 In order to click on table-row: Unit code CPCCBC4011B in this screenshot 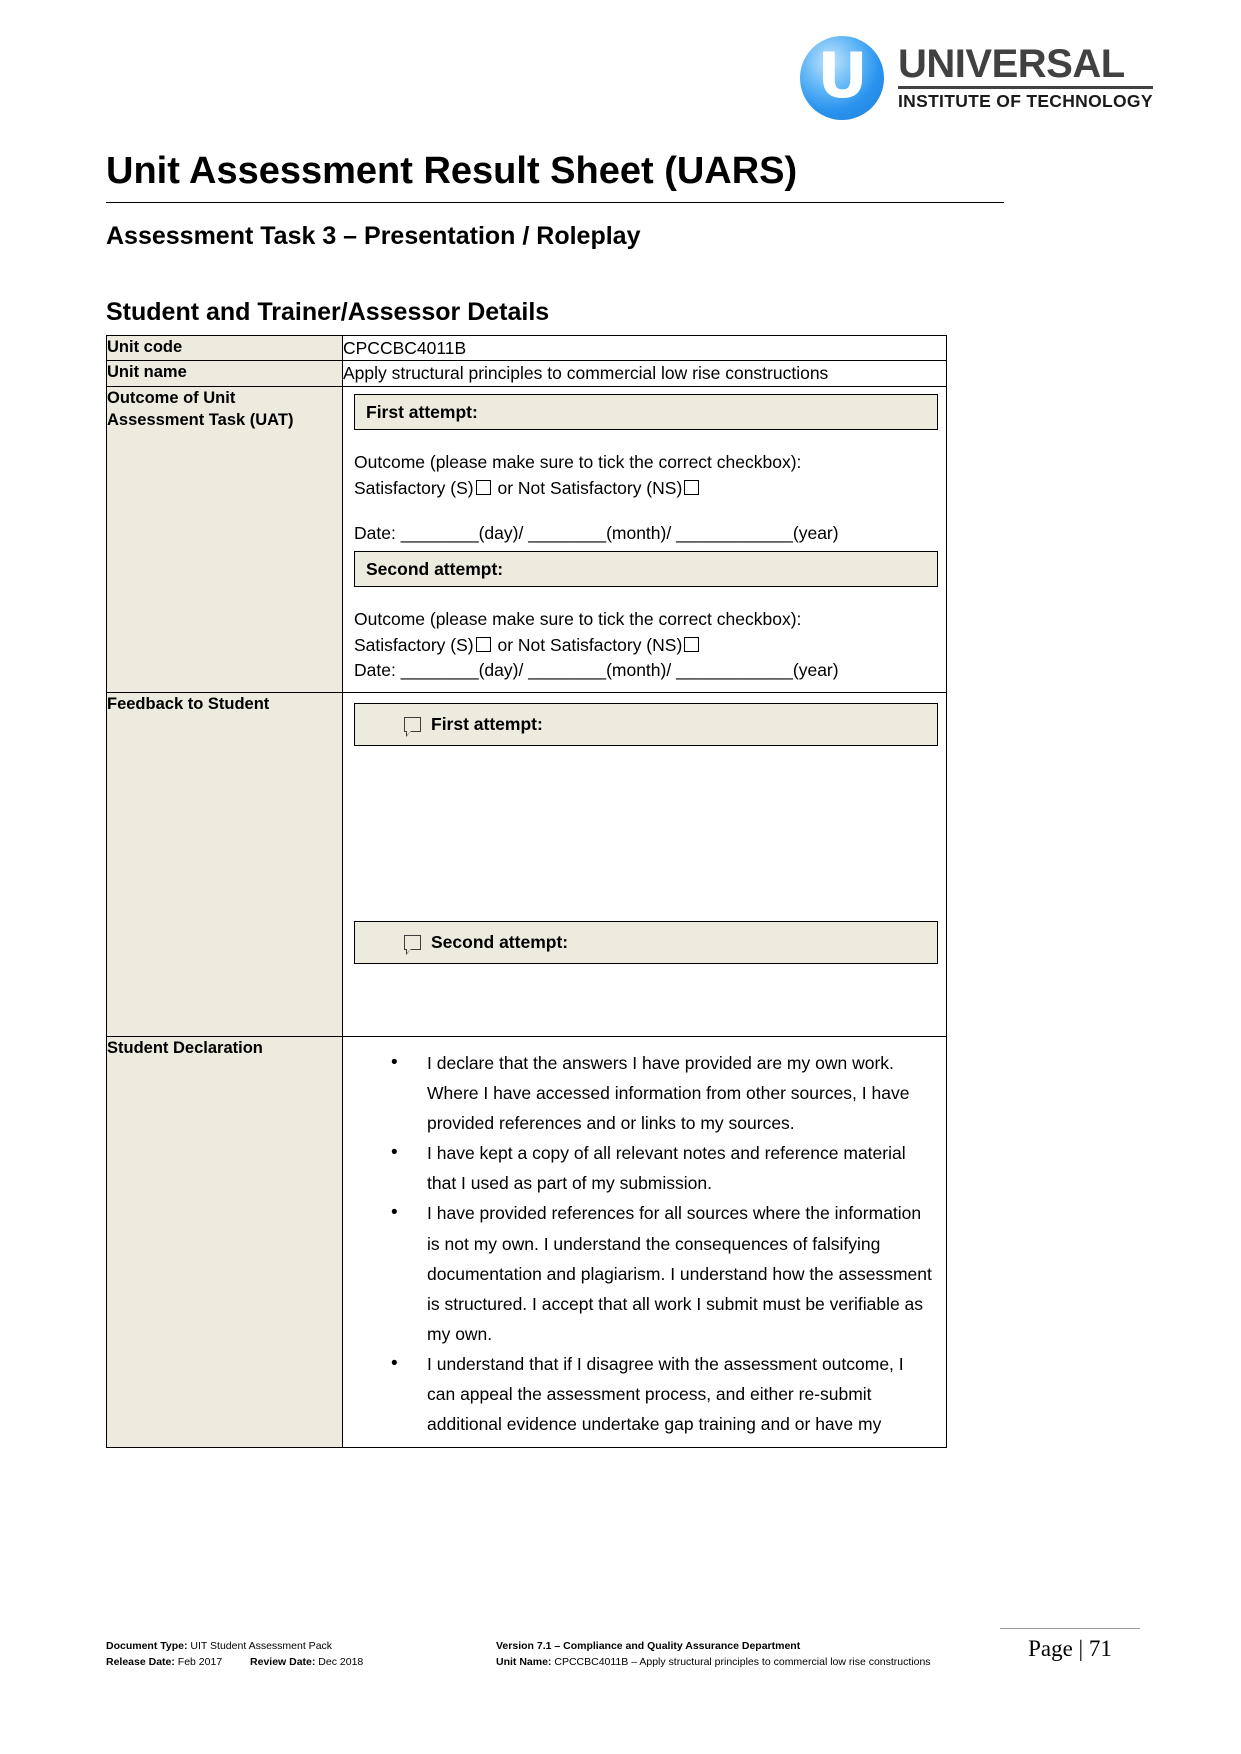, I will do `click(526, 348)`.